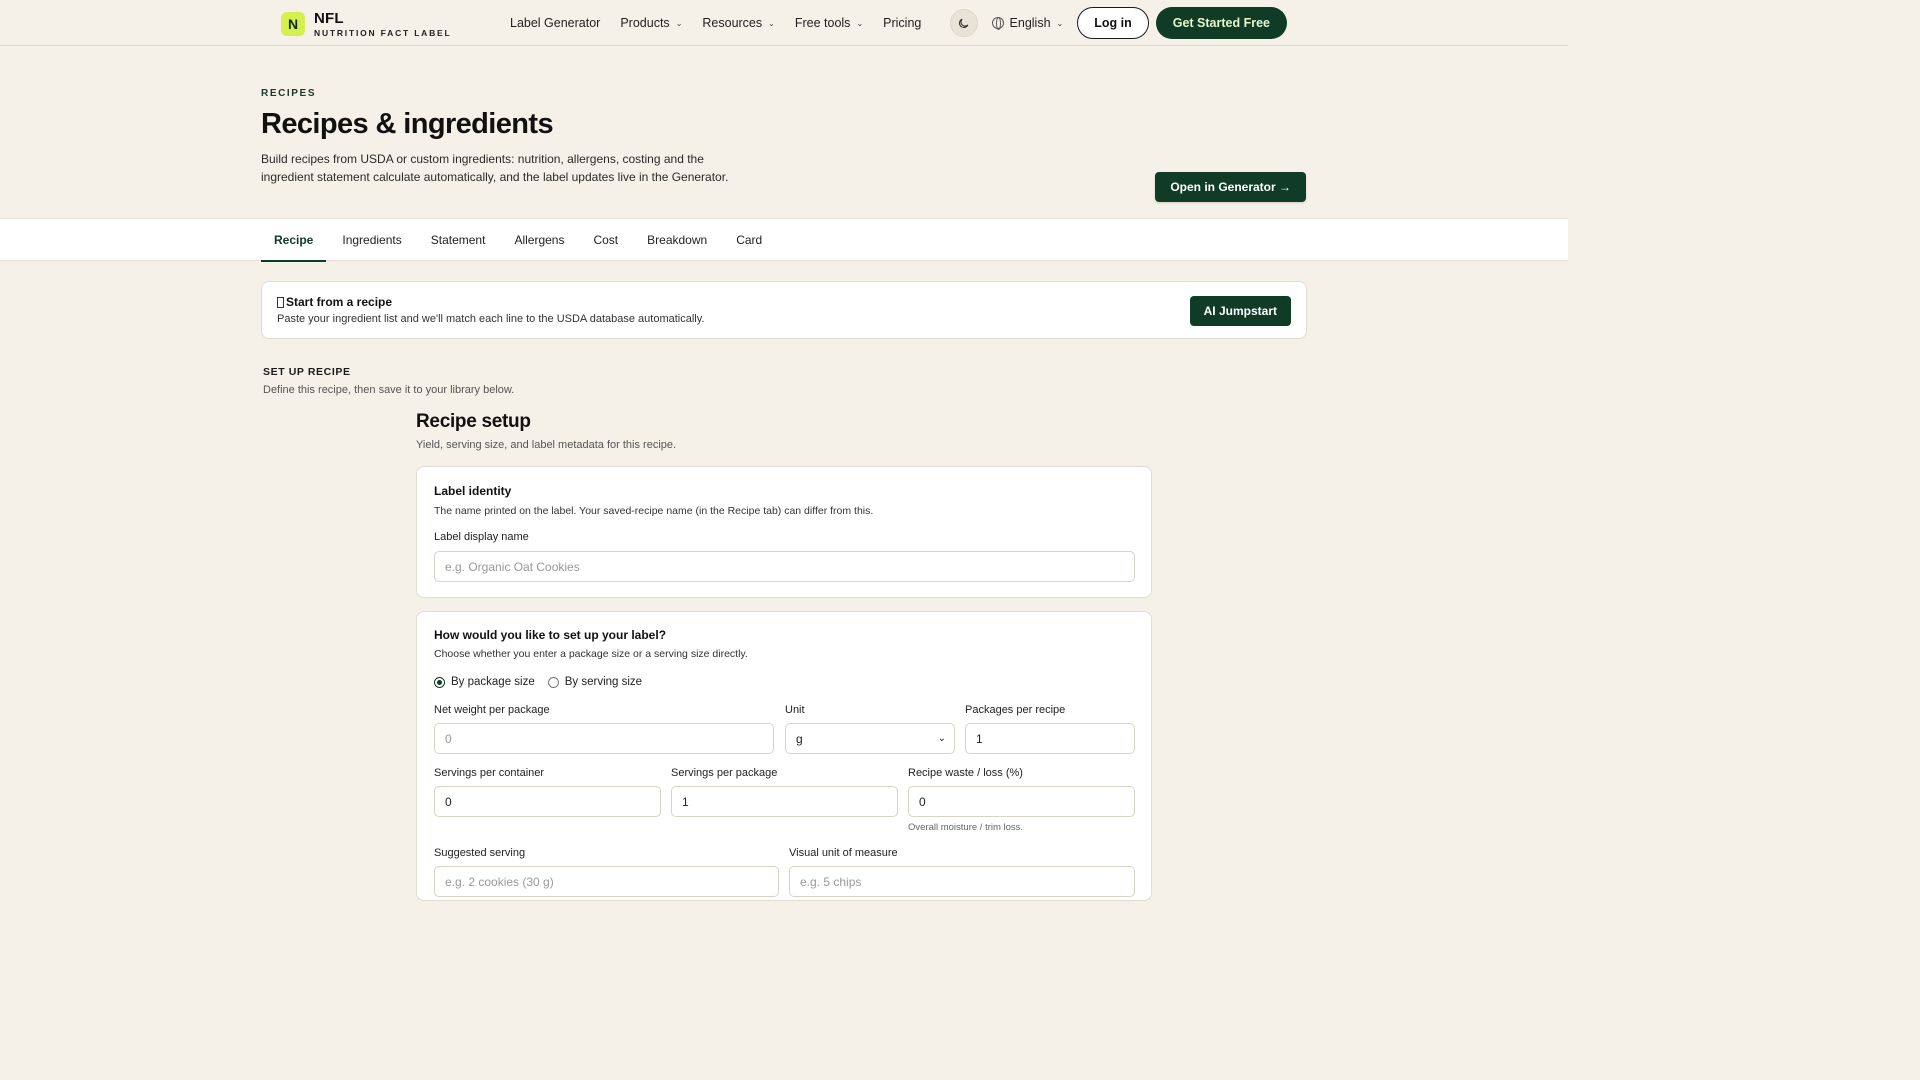  Describe the element at coordinates (383, 33) in the screenshot. I see `brand-subtitle: NUTRITION FACT LABEL` at that location.